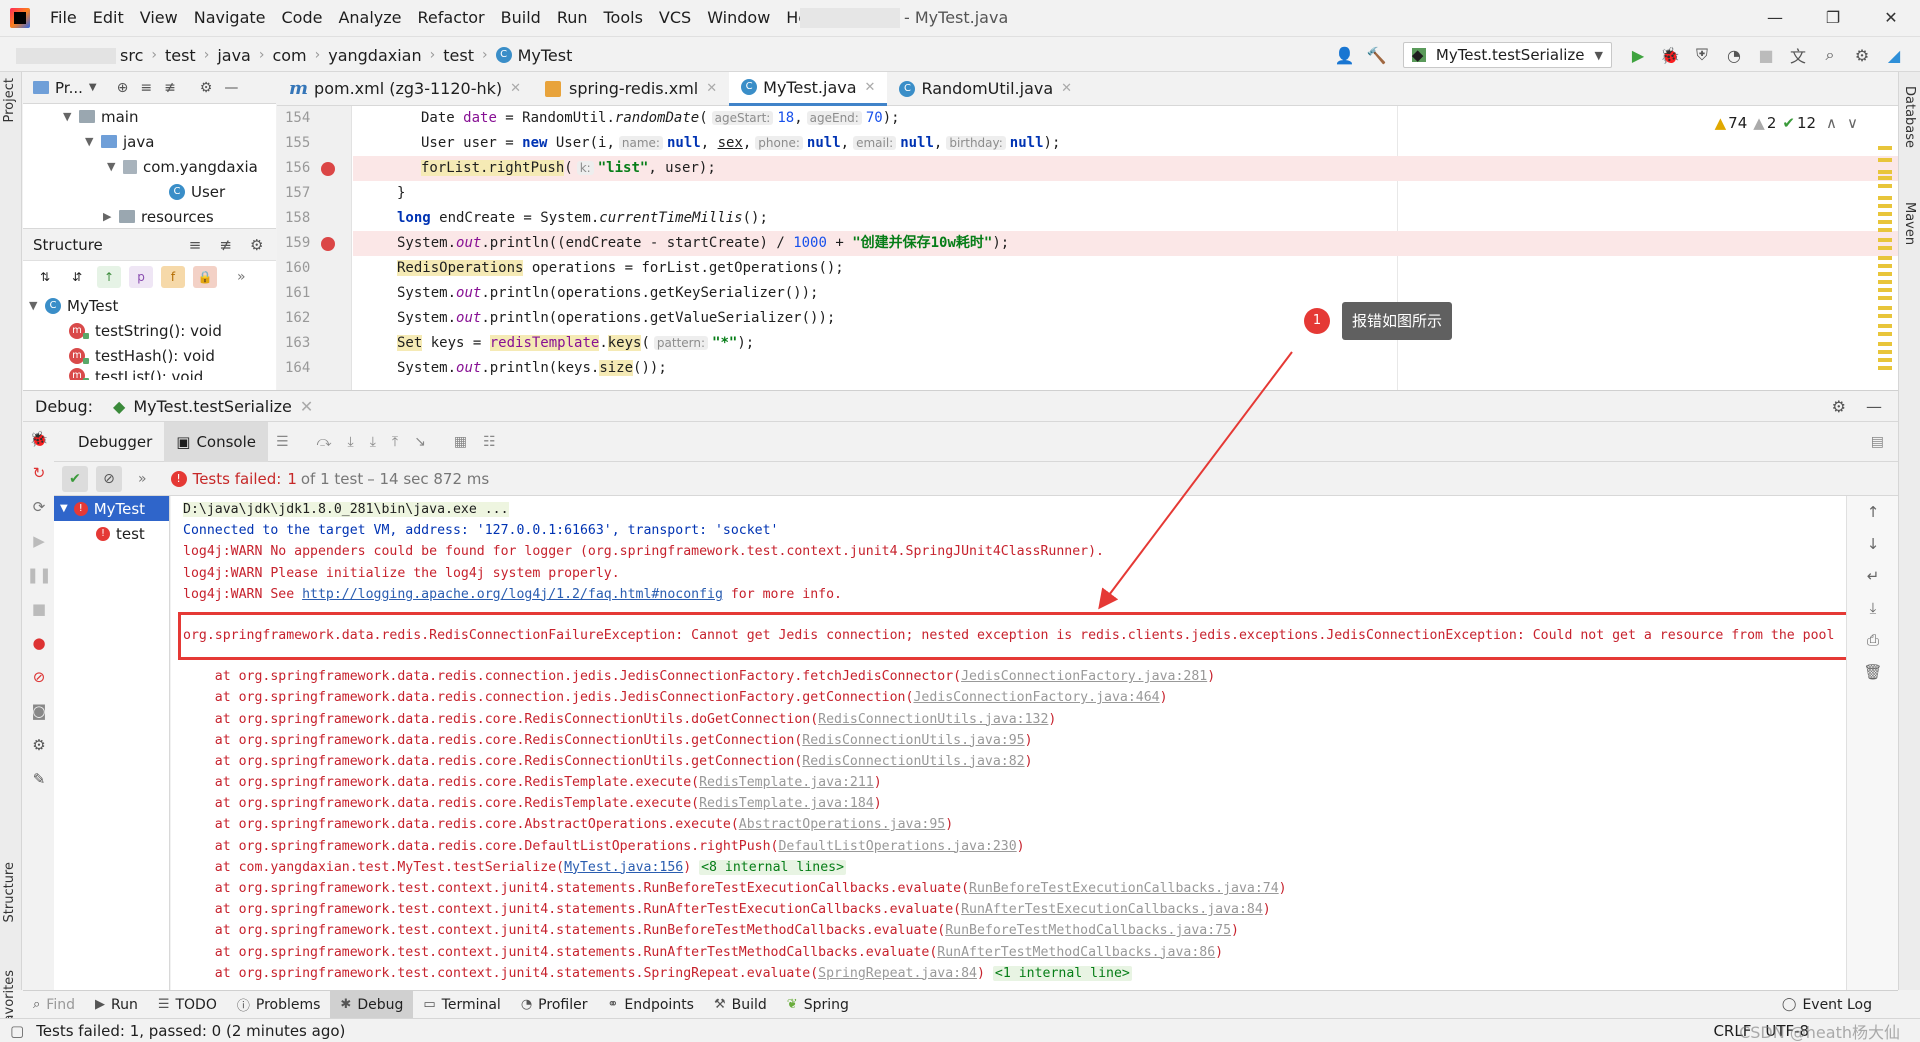 This screenshot has width=1920, height=1042. Describe the element at coordinates (77, 277) in the screenshot. I see `sort-alpha-icon: ⇵` at that location.